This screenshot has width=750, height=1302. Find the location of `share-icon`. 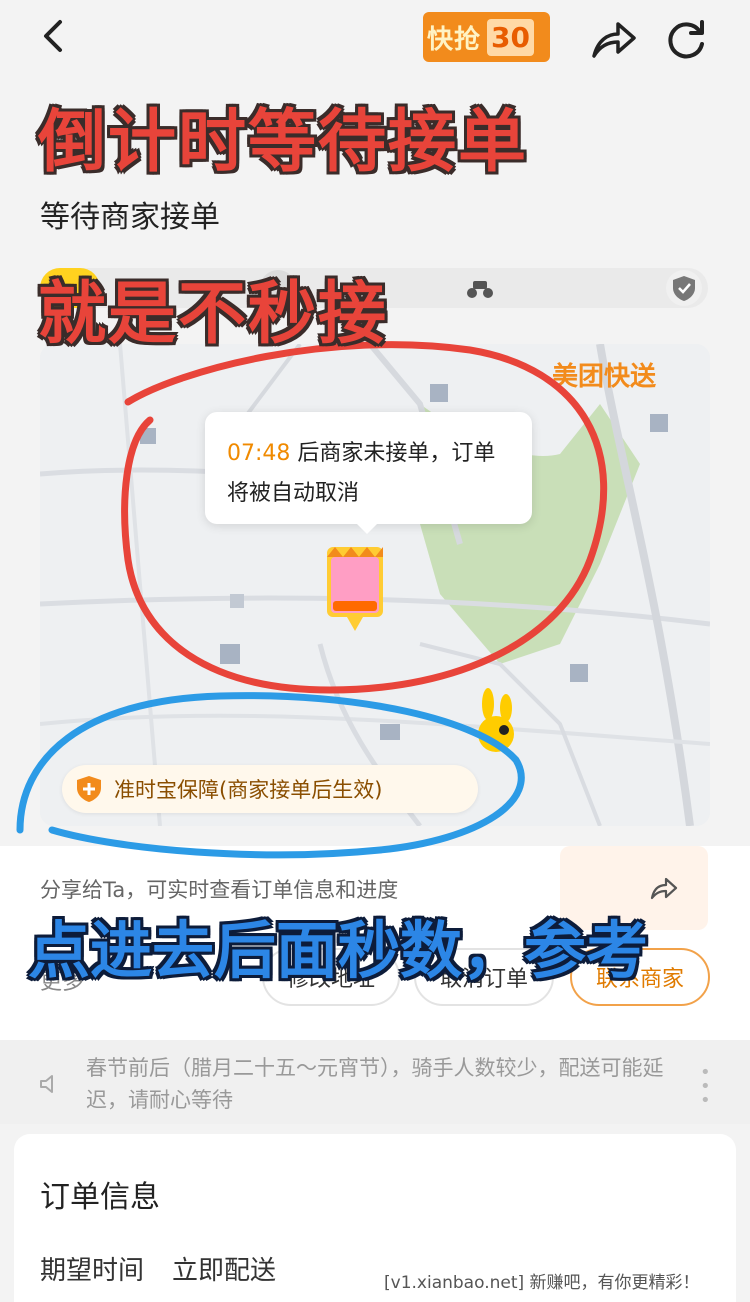

share-icon is located at coordinates (614, 39).